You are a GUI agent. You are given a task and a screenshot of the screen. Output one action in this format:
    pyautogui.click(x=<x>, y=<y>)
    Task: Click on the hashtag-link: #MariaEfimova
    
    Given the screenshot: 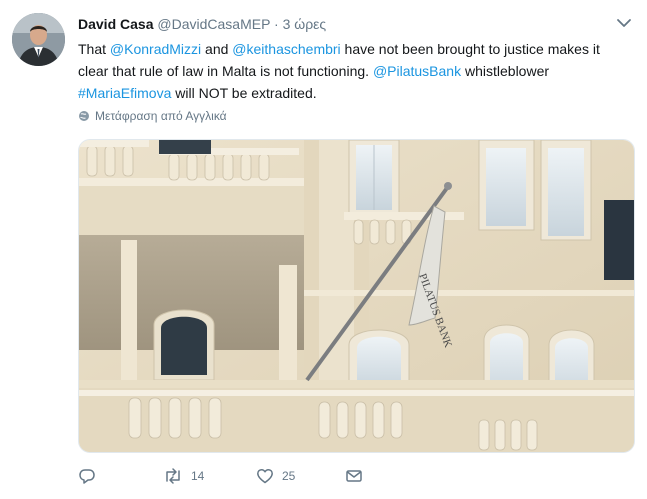 What is the action you would take?
    pyautogui.click(x=124, y=93)
    